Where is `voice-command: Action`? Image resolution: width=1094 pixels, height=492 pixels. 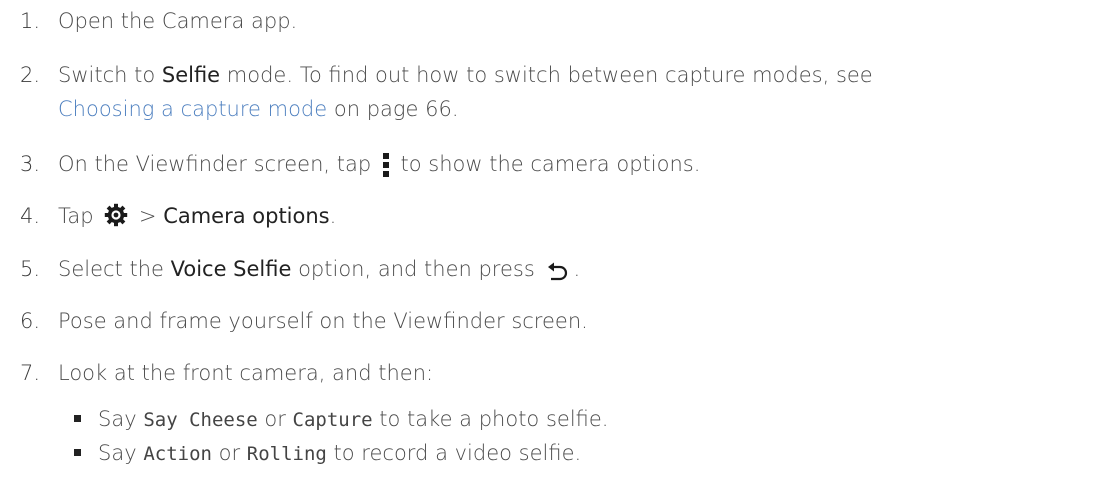 voice-command: Action is located at coordinates (177, 454).